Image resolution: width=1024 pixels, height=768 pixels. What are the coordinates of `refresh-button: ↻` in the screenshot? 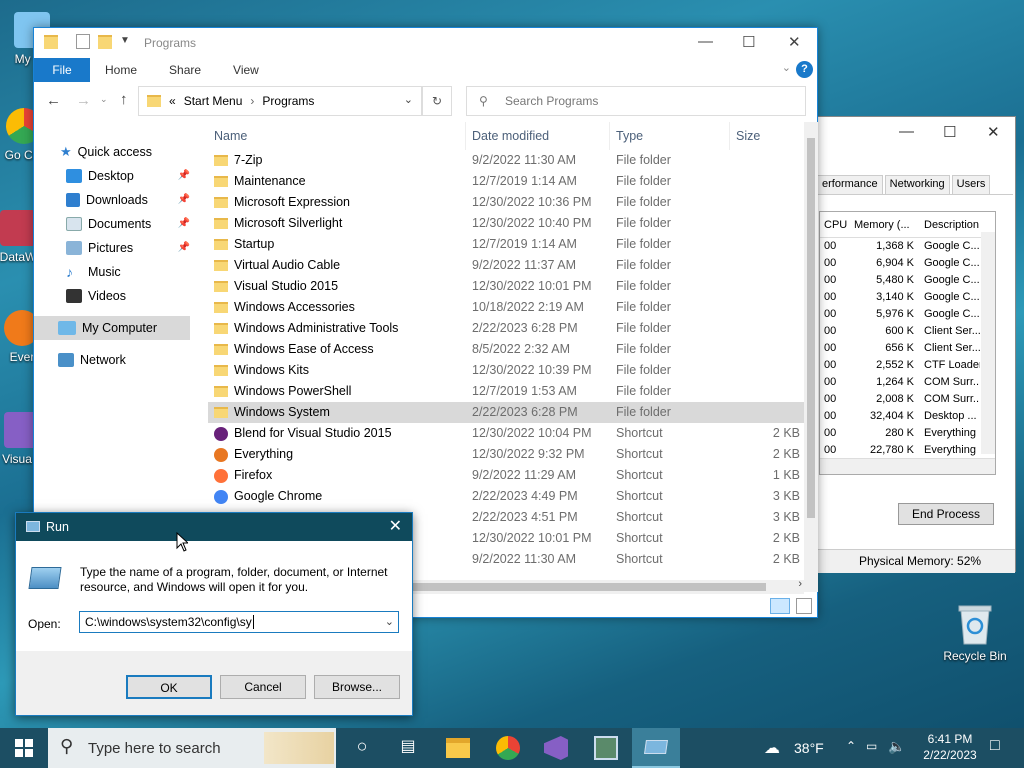 It's located at (437, 101).